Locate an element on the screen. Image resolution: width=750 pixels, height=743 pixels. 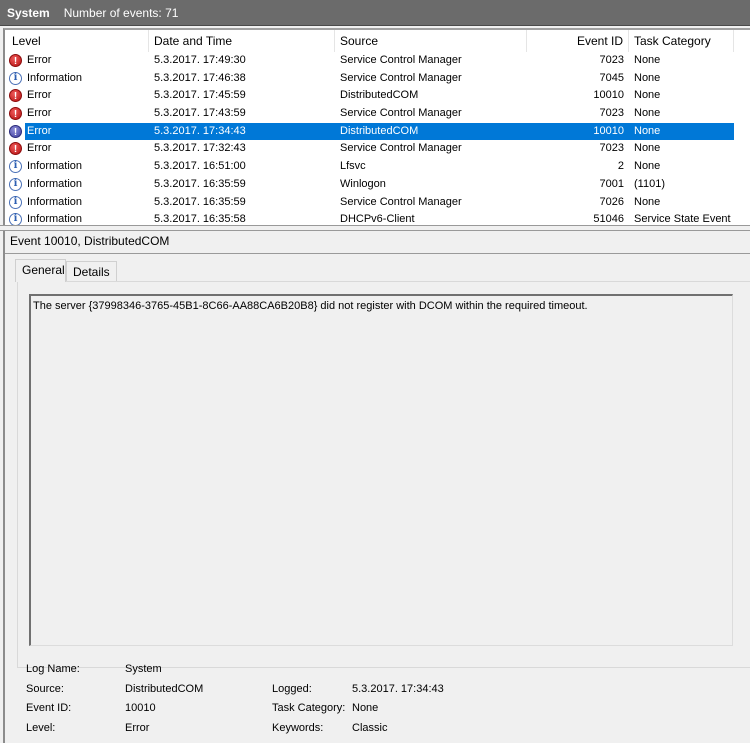
event-id-cell: 7026 is located at coordinates (611, 201).